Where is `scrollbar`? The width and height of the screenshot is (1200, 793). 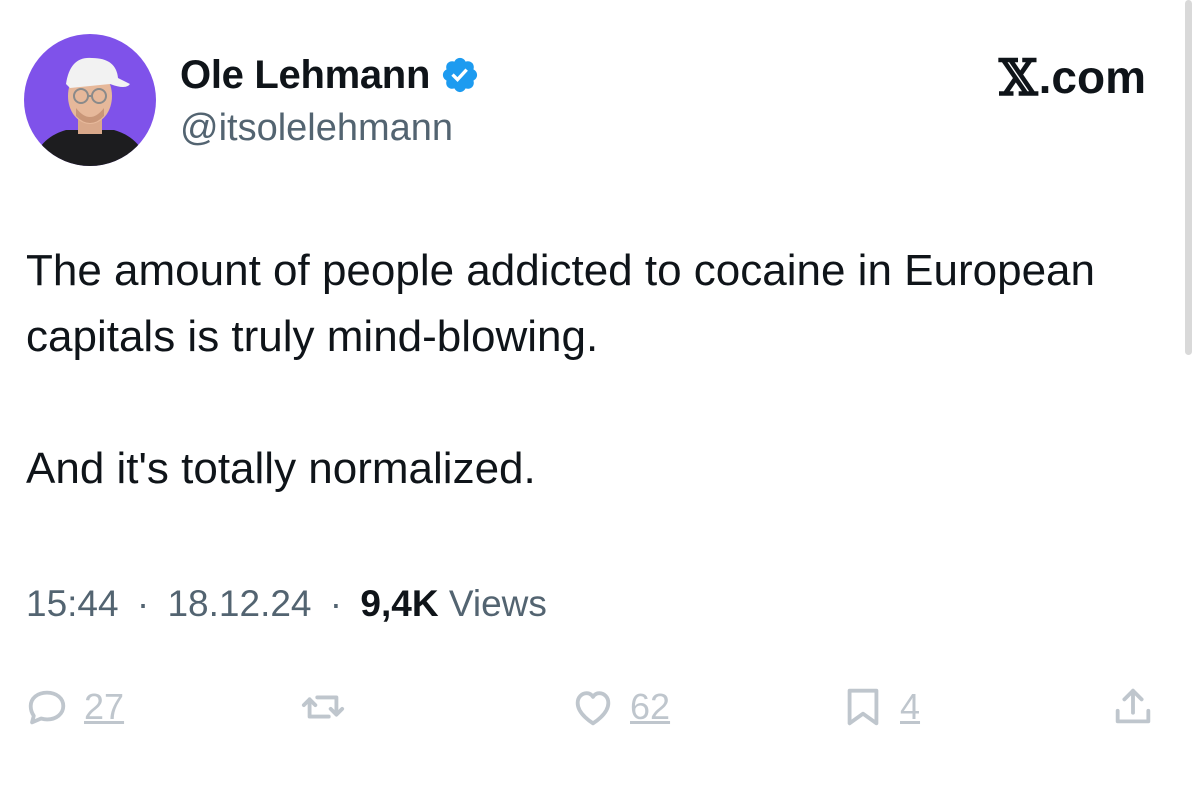 scrollbar is located at coordinates (1188, 177).